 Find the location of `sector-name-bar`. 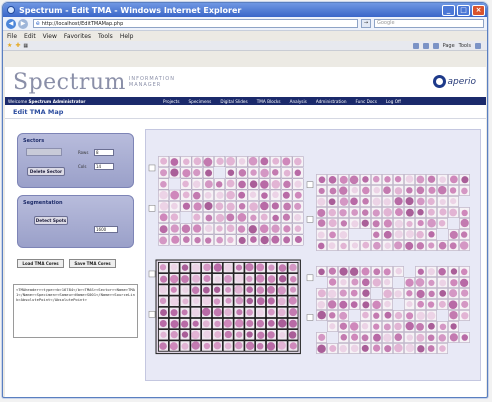

sector-name-bar is located at coordinates (44, 152).